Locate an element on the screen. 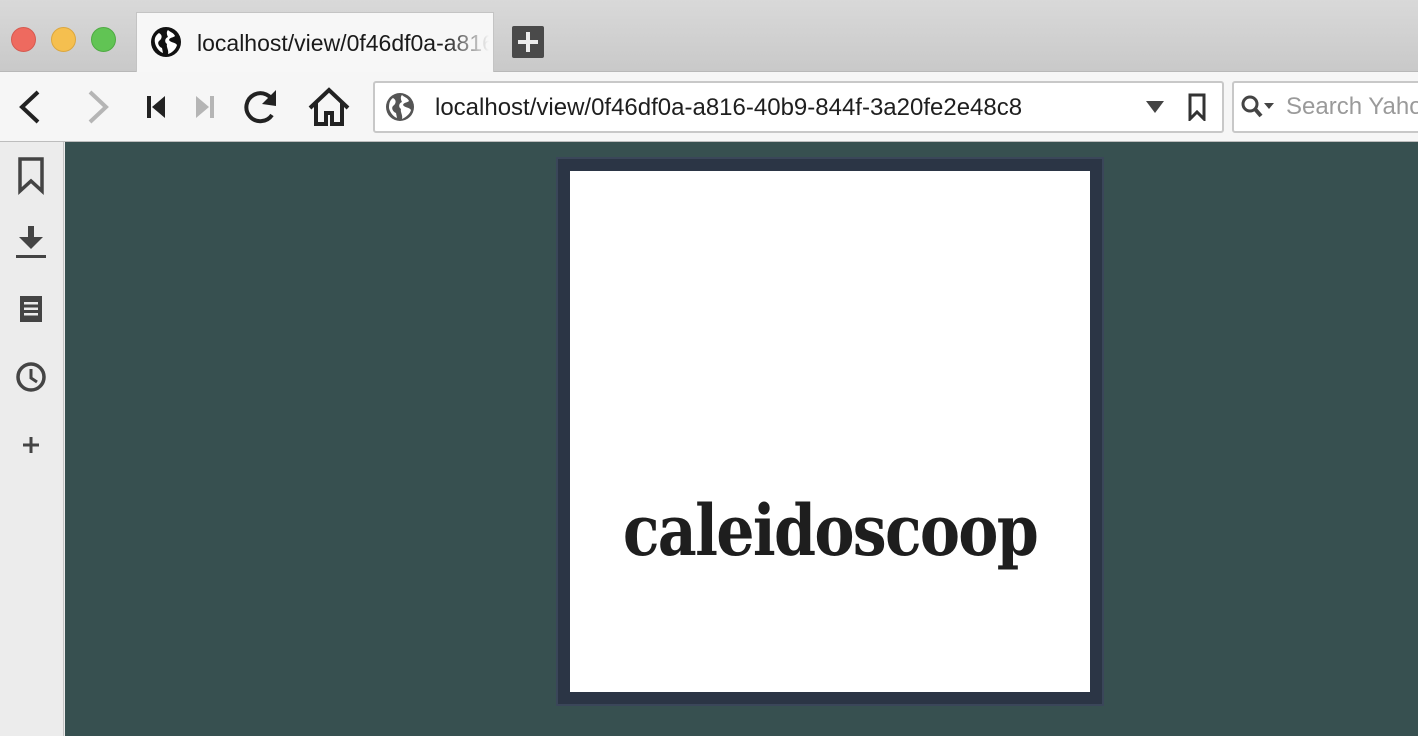 The height and width of the screenshot is (736, 1418). home-icon is located at coordinates (329, 106).